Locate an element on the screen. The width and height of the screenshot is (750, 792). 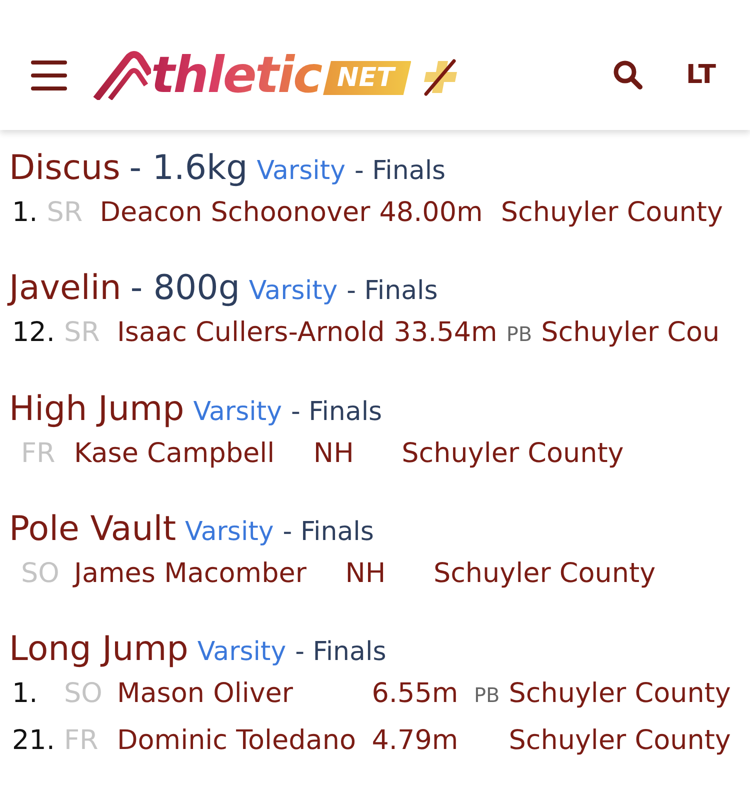
athlete-link: Mason Oliver is located at coordinates (236, 694).